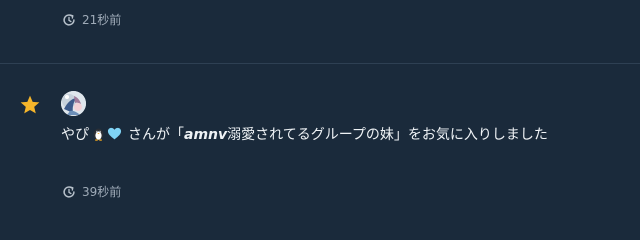 The height and width of the screenshot is (240, 640). Describe the element at coordinates (310, 135) in the screenshot. I see `board-title-rest: 溺愛されてるグループの妹` at that location.